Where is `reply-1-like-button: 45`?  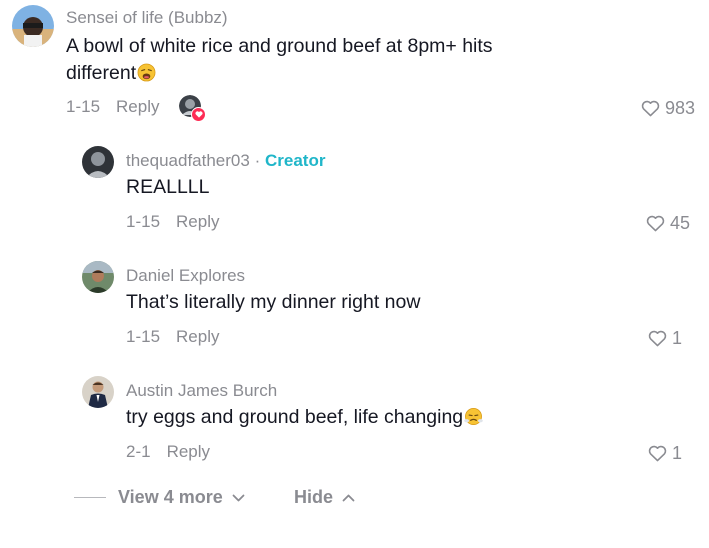 reply-1-like-button: 45 is located at coordinates (668, 223).